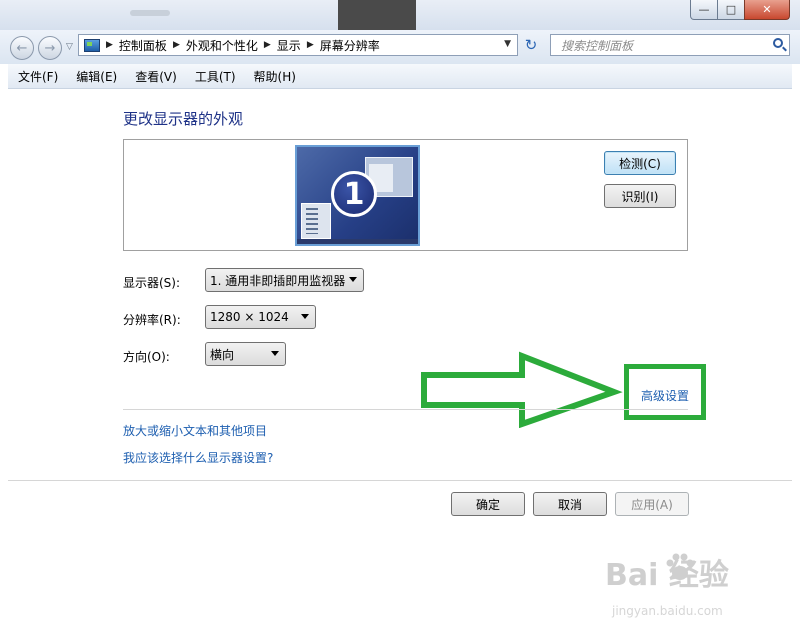 This screenshot has height=640, width=800. Describe the element at coordinates (680, 566) in the screenshot. I see `paw-icon` at that location.